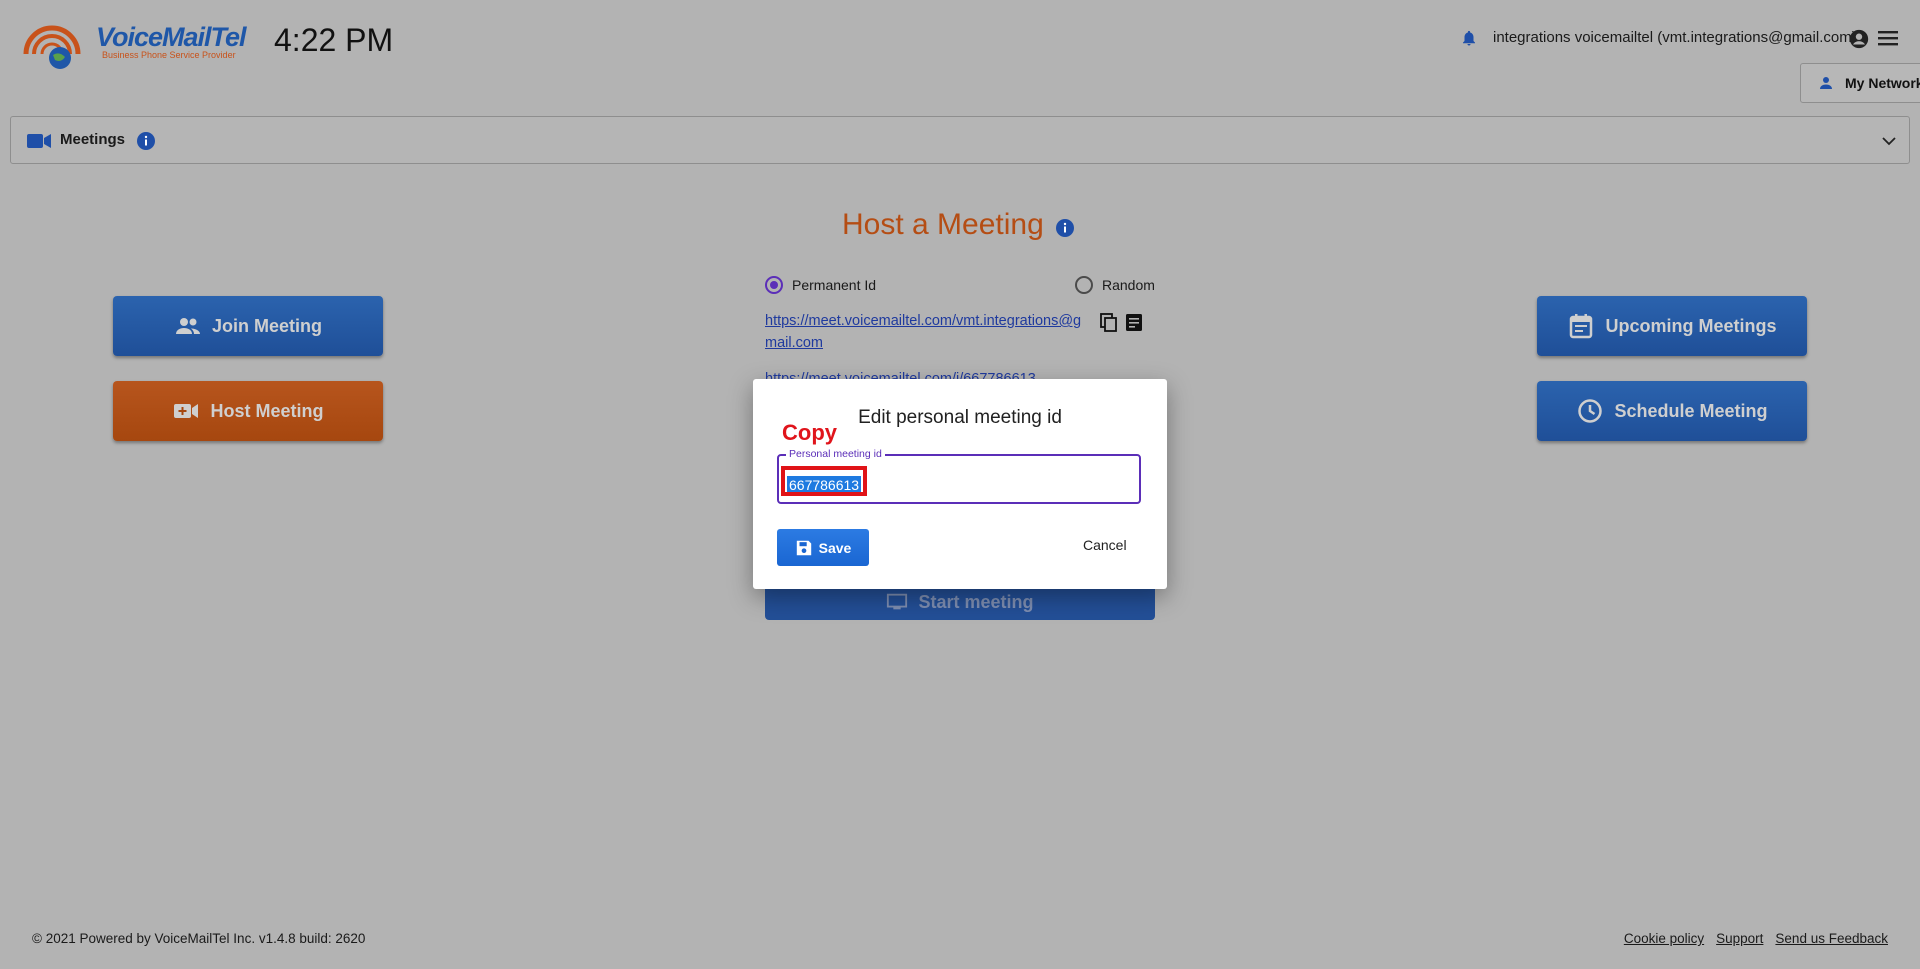 The width and height of the screenshot is (1920, 969). I want to click on calendar-icon, so click(1581, 326).